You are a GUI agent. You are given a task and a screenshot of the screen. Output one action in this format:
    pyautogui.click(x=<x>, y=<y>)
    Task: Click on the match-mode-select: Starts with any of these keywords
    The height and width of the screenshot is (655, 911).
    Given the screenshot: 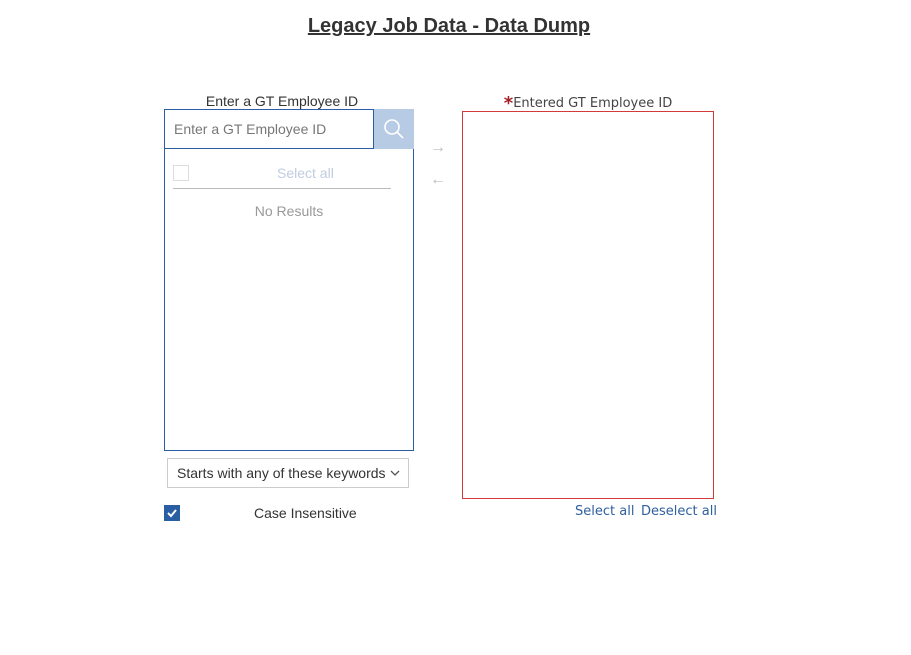 What is the action you would take?
    pyautogui.click(x=288, y=473)
    